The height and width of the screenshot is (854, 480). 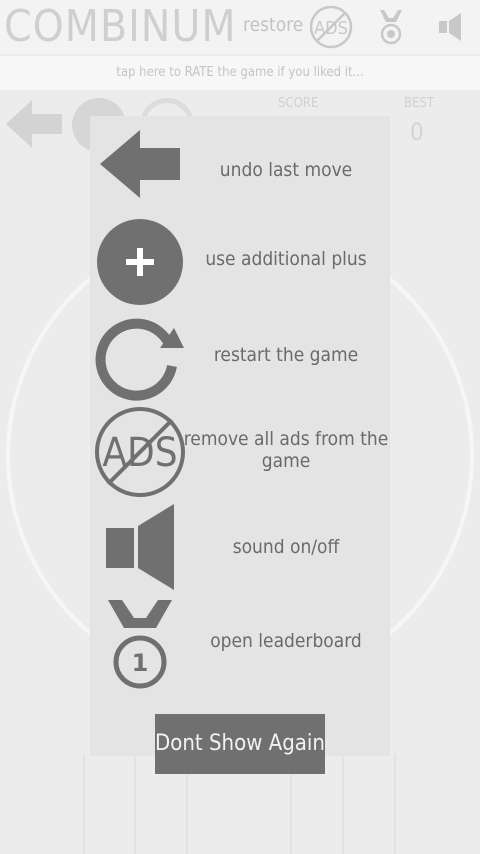 I want to click on top-bar: COMBINUM restore ADS, so click(x=240, y=27).